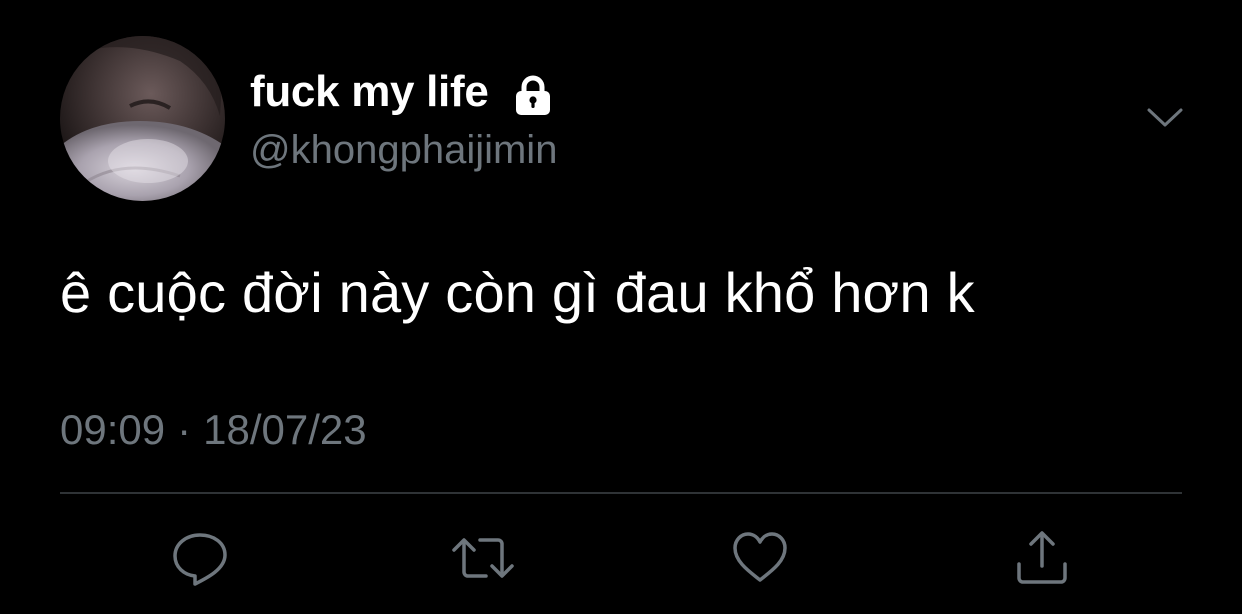 This screenshot has width=1242, height=614. Describe the element at coordinates (517, 292) in the screenshot. I see `tweet-text: ê cuộc đời này còn gì đau khổ hơn k` at that location.